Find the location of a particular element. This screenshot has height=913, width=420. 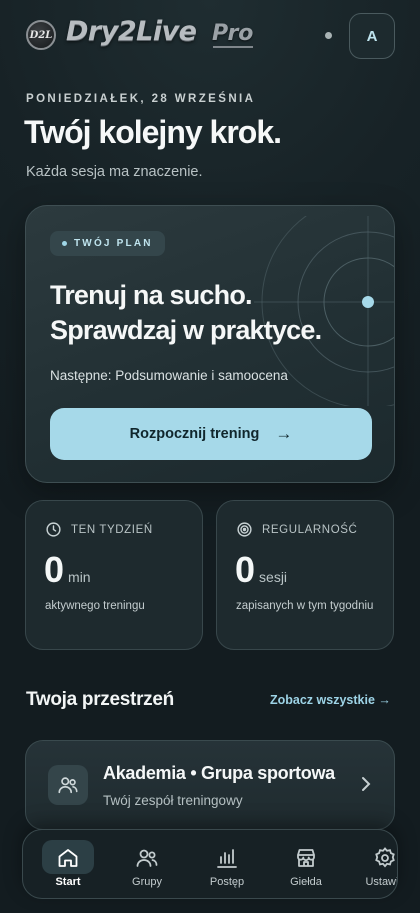

stat-header: REGULARNOŚĆ is located at coordinates (296, 529).